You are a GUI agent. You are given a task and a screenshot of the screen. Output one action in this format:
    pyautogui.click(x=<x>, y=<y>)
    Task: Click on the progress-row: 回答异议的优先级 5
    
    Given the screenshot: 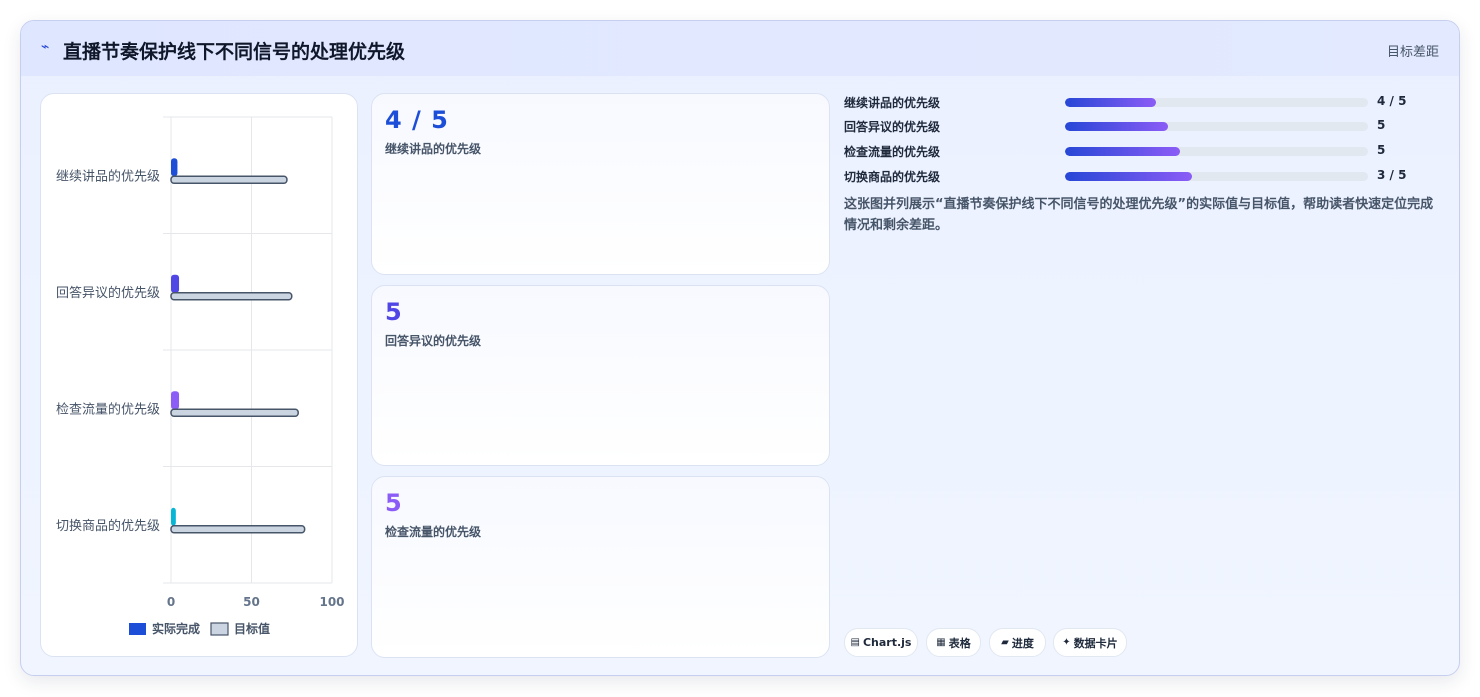 What is the action you would take?
    pyautogui.click(x=1144, y=126)
    